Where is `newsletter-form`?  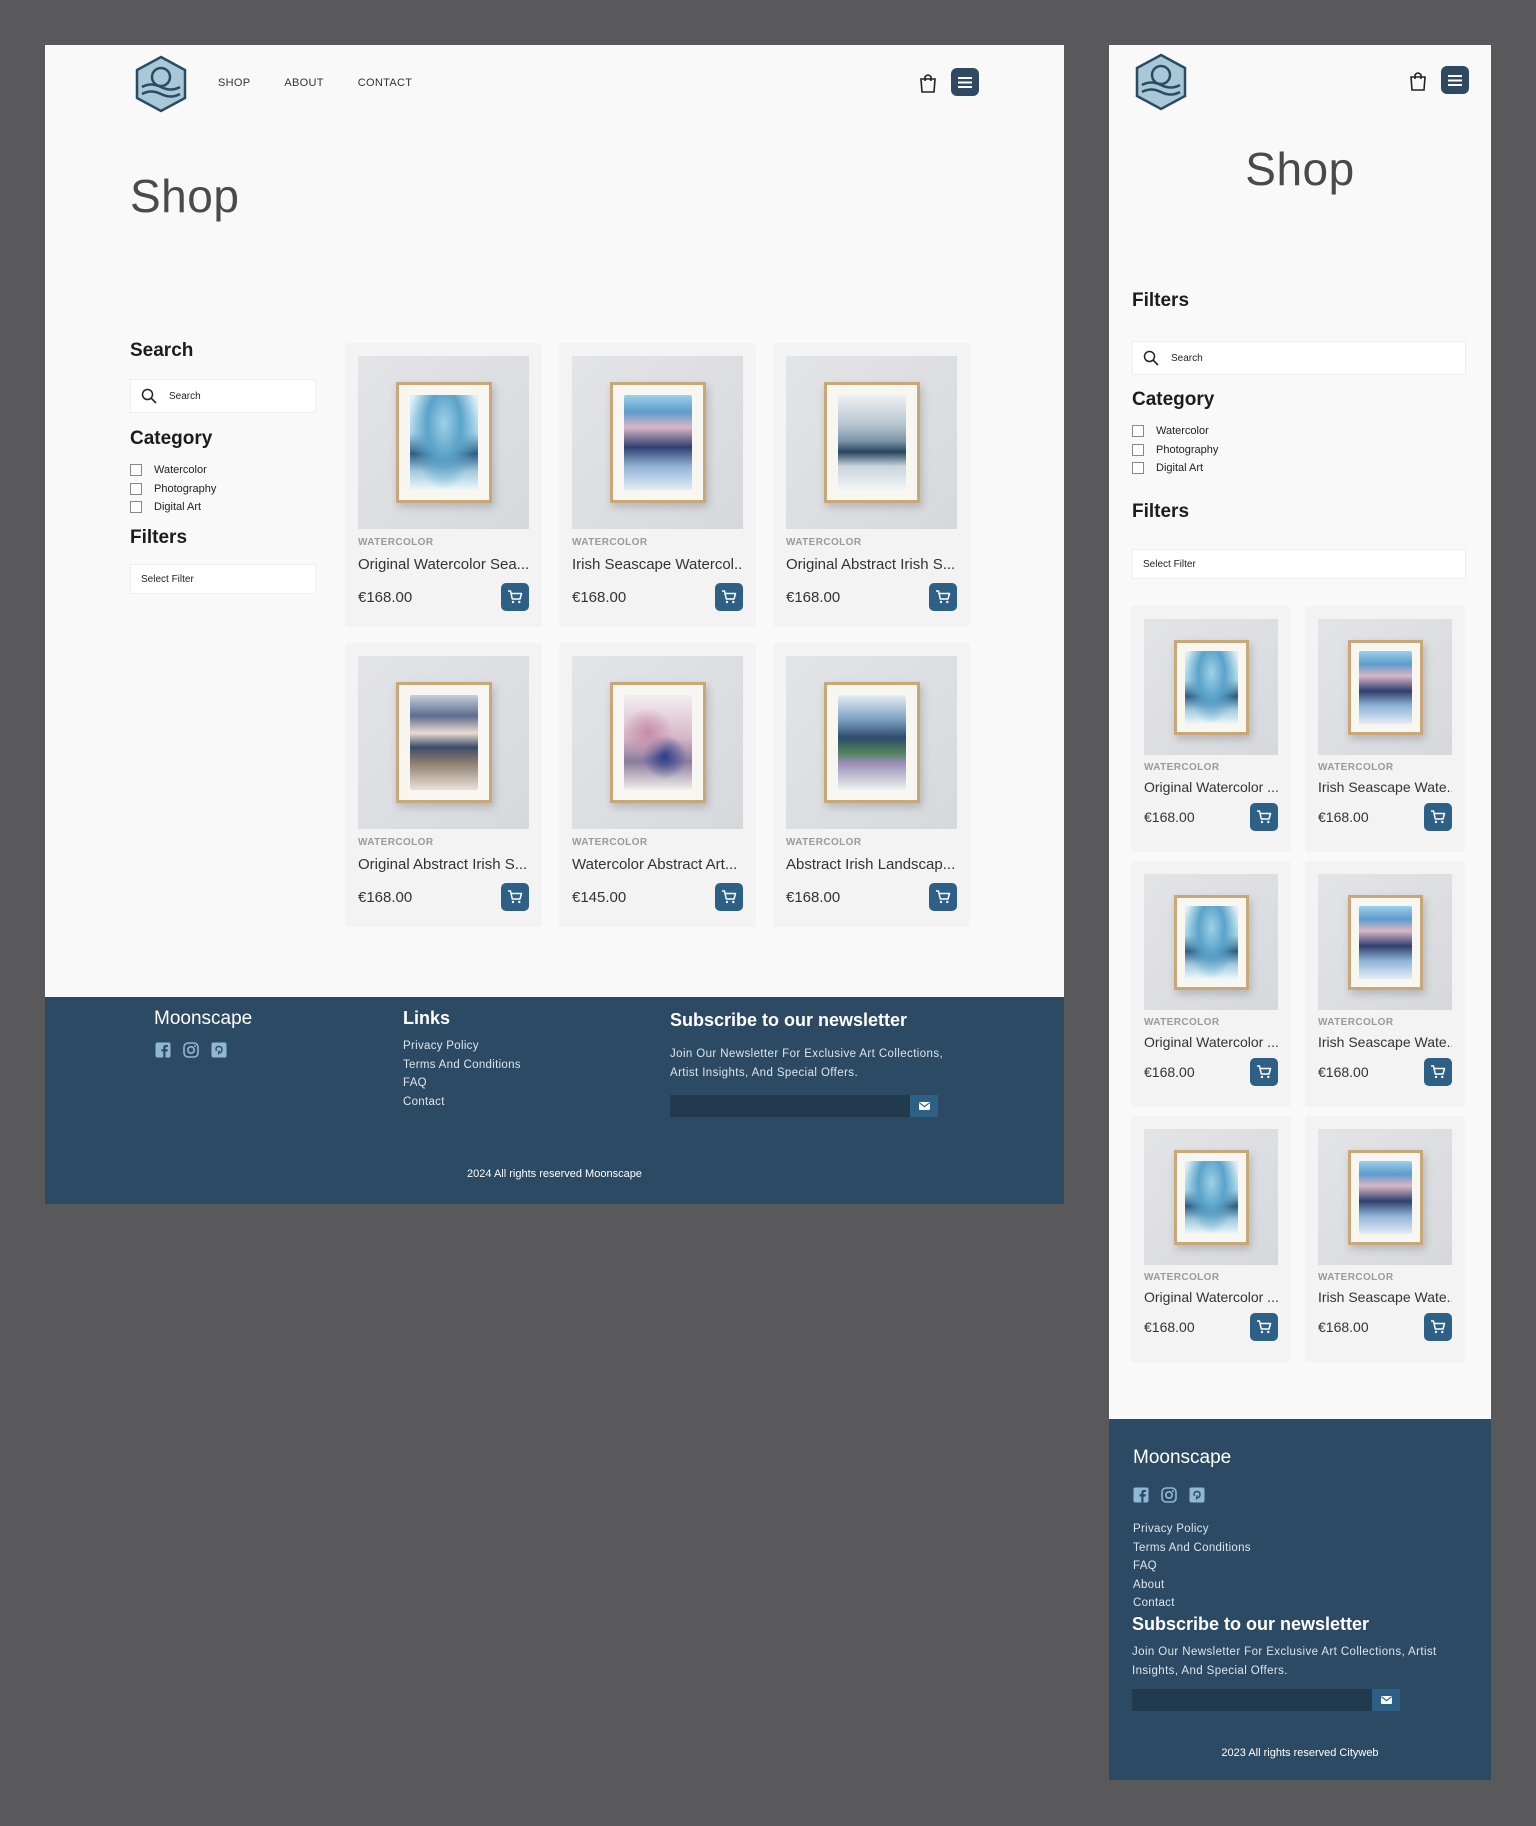
newsletter-form is located at coordinates (804, 1106).